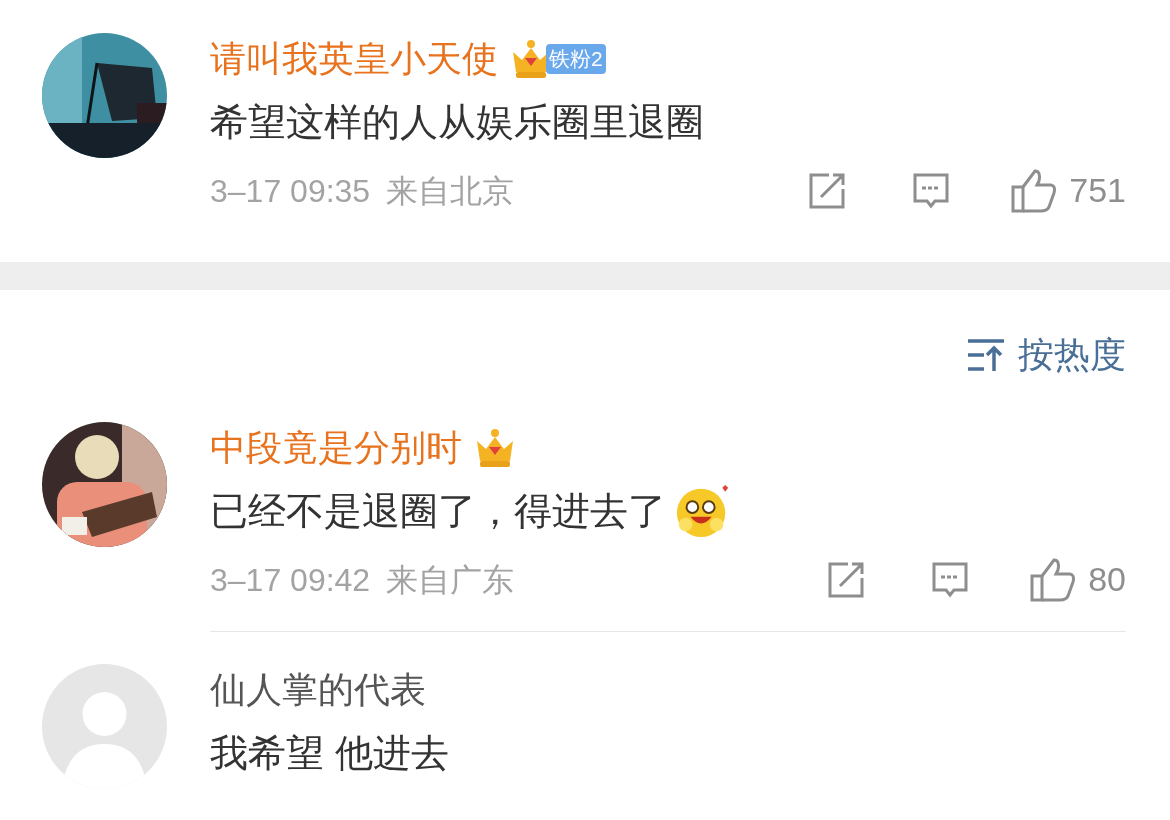 The height and width of the screenshot is (820, 1170). Describe the element at coordinates (450, 580) in the screenshot. I see `location: 来自广东` at that location.